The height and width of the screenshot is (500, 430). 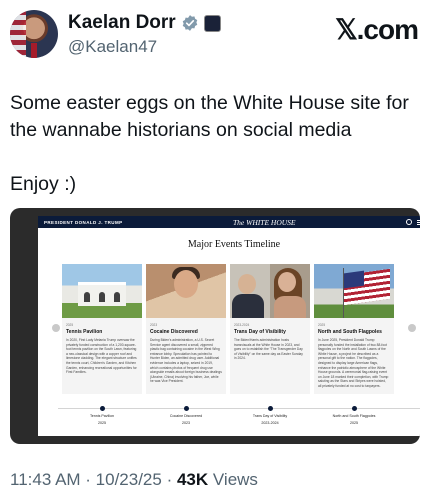 What do you see at coordinates (377, 29) in the screenshot?
I see `x-logo: 𝕏.com` at bounding box center [377, 29].